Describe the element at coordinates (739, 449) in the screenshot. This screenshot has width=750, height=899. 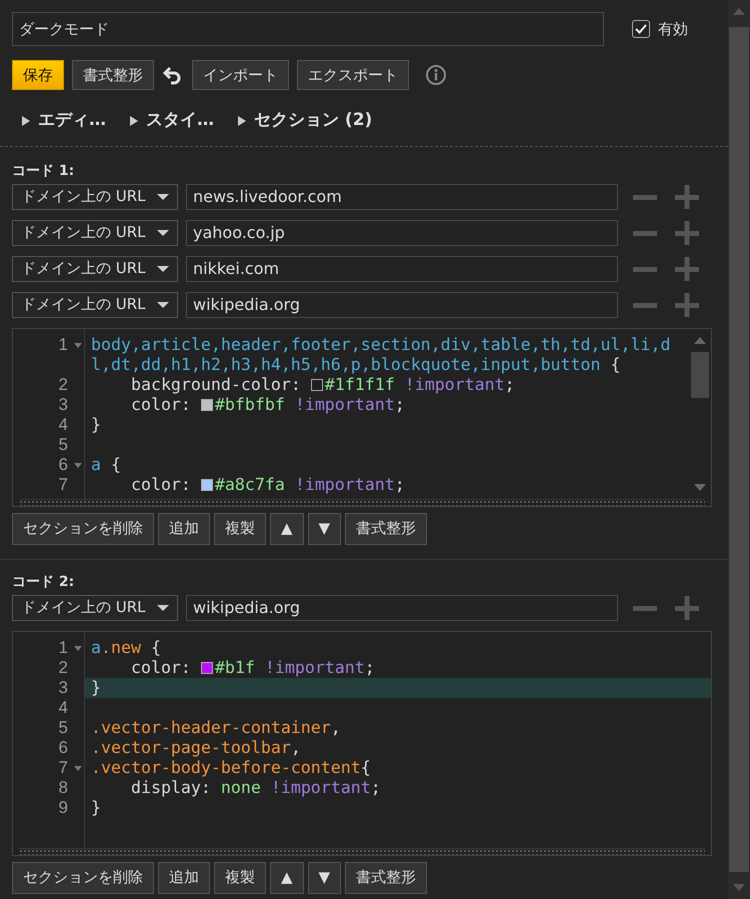
I see `page-scrollbar` at that location.